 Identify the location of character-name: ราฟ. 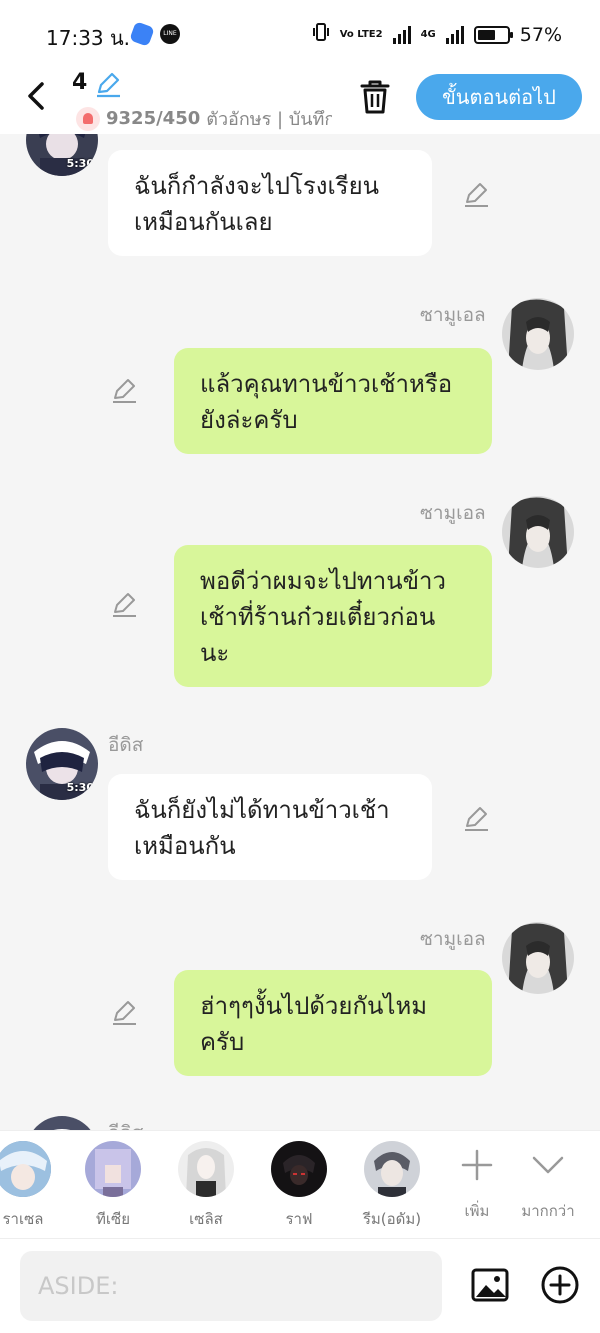
(299, 1219).